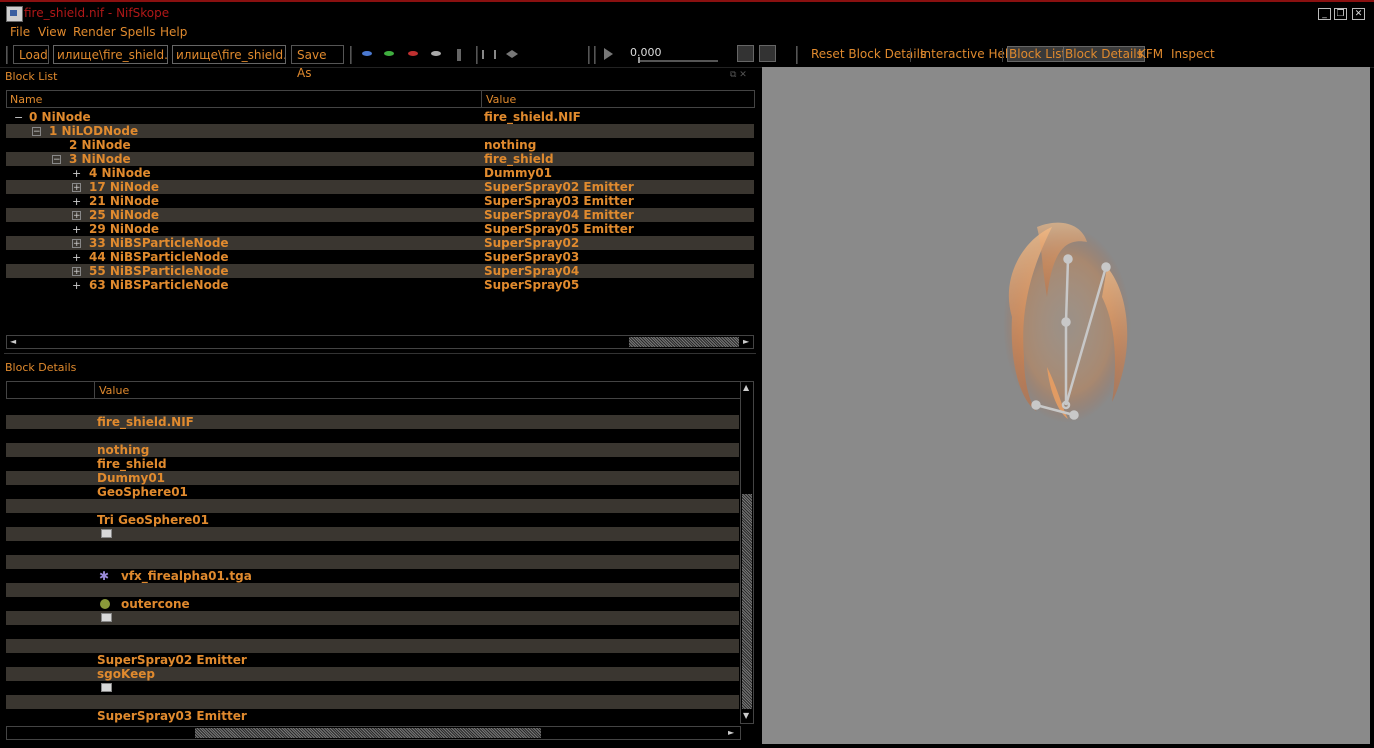  Describe the element at coordinates (380, 145) in the screenshot. I see `tree-row: 2 NiNode nothing` at that location.